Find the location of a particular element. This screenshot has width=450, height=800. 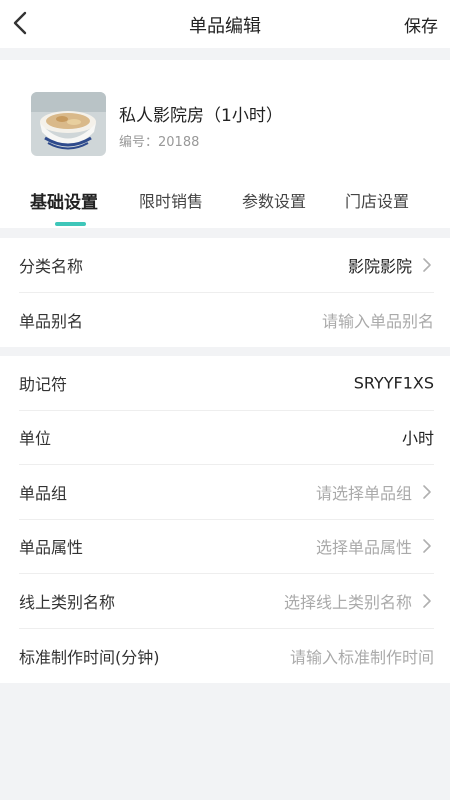

mnemonic-value: SRYYF1XS is located at coordinates (394, 382).